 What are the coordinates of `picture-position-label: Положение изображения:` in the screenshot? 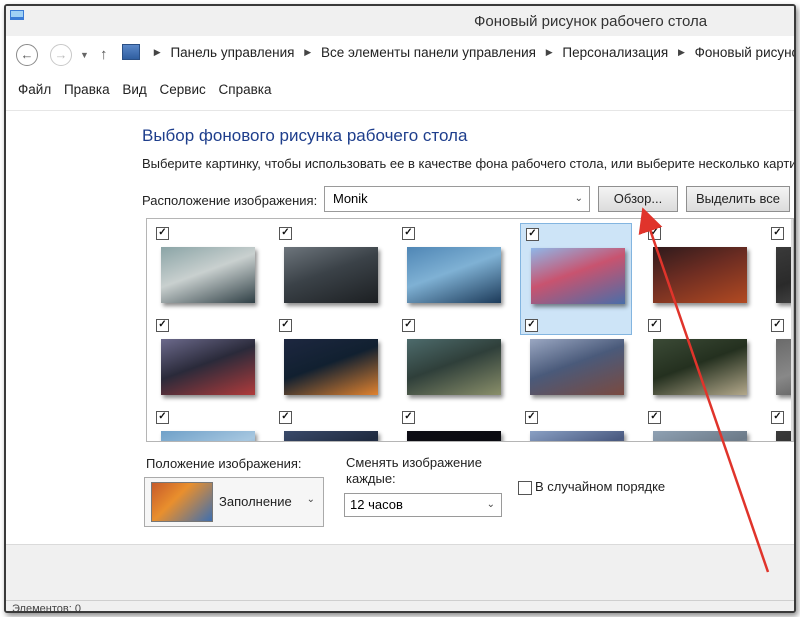 It's located at (224, 463).